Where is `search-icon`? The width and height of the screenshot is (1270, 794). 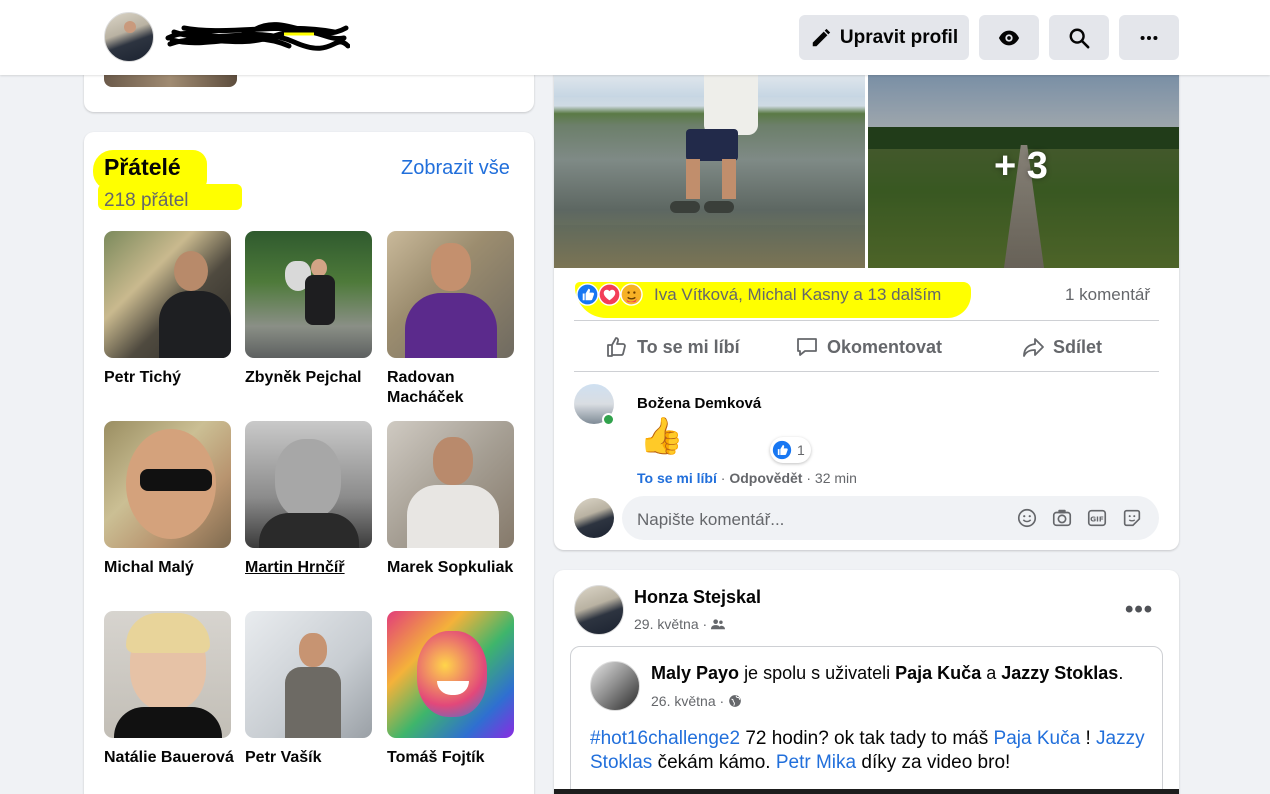 search-icon is located at coordinates (1079, 38).